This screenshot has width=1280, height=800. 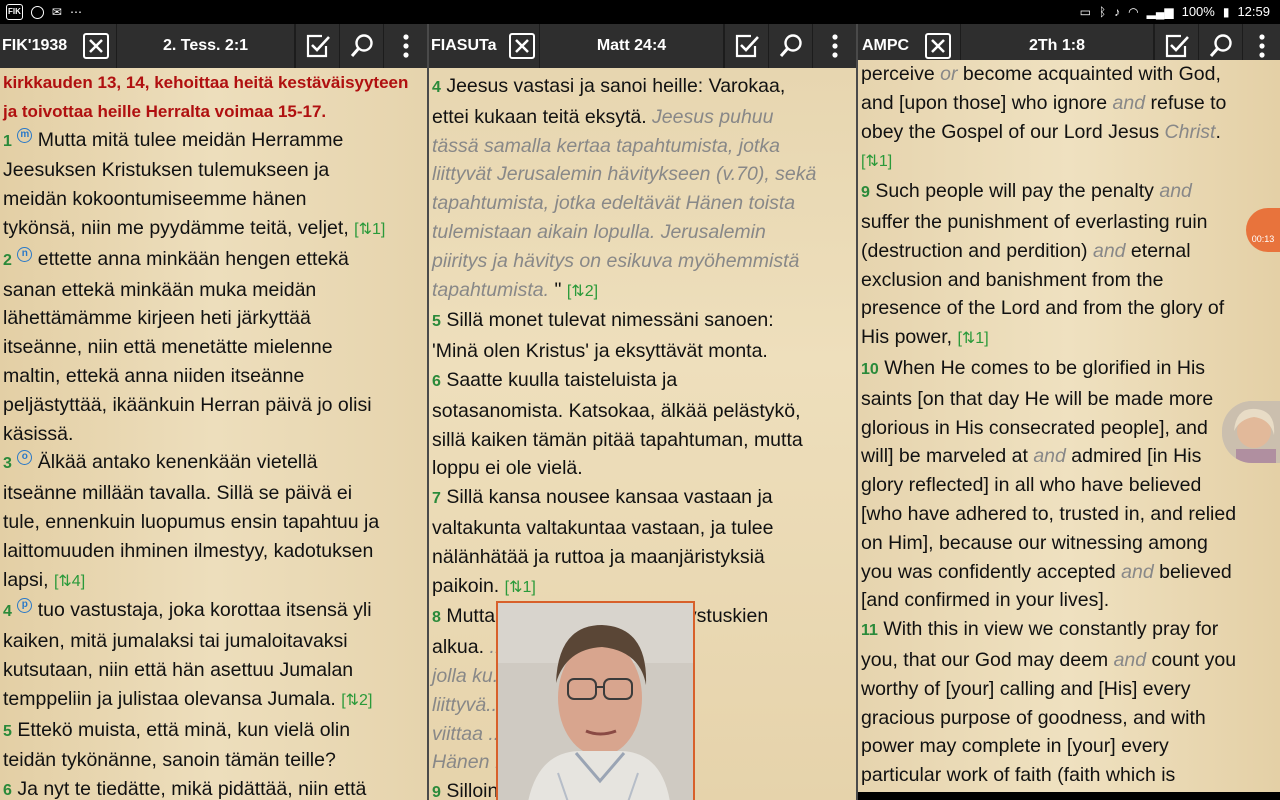 What do you see at coordinates (75, 12) in the screenshot?
I see `more-dots-icon: ⋯` at bounding box center [75, 12].